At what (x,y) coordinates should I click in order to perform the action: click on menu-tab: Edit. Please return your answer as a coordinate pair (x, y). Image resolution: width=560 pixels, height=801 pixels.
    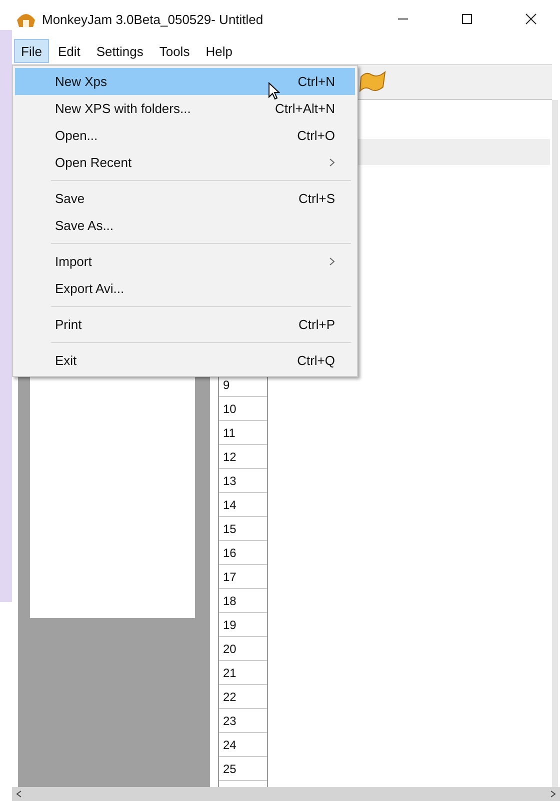
    Looking at the image, I should click on (69, 51).